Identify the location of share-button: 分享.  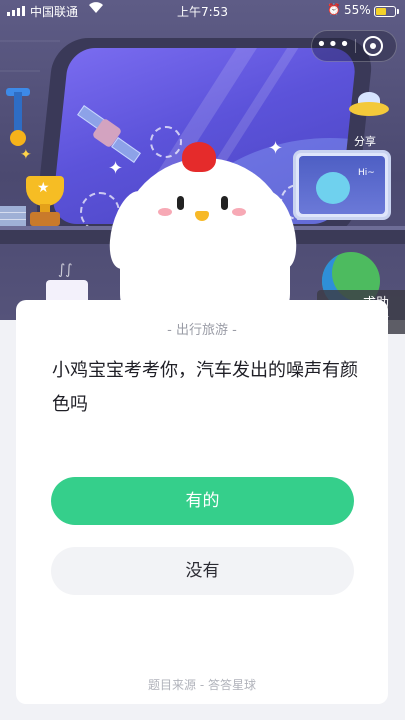
(365, 141).